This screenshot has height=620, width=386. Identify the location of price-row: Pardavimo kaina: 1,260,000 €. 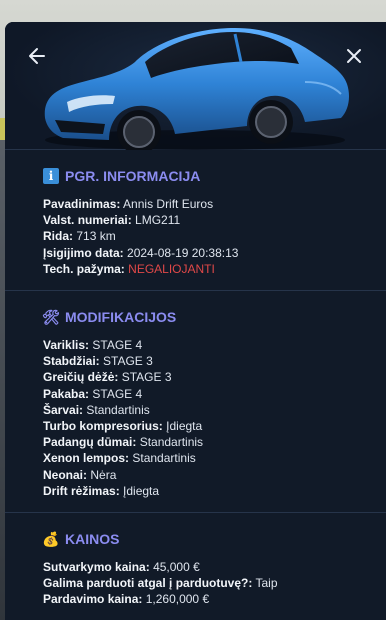
(206, 599).